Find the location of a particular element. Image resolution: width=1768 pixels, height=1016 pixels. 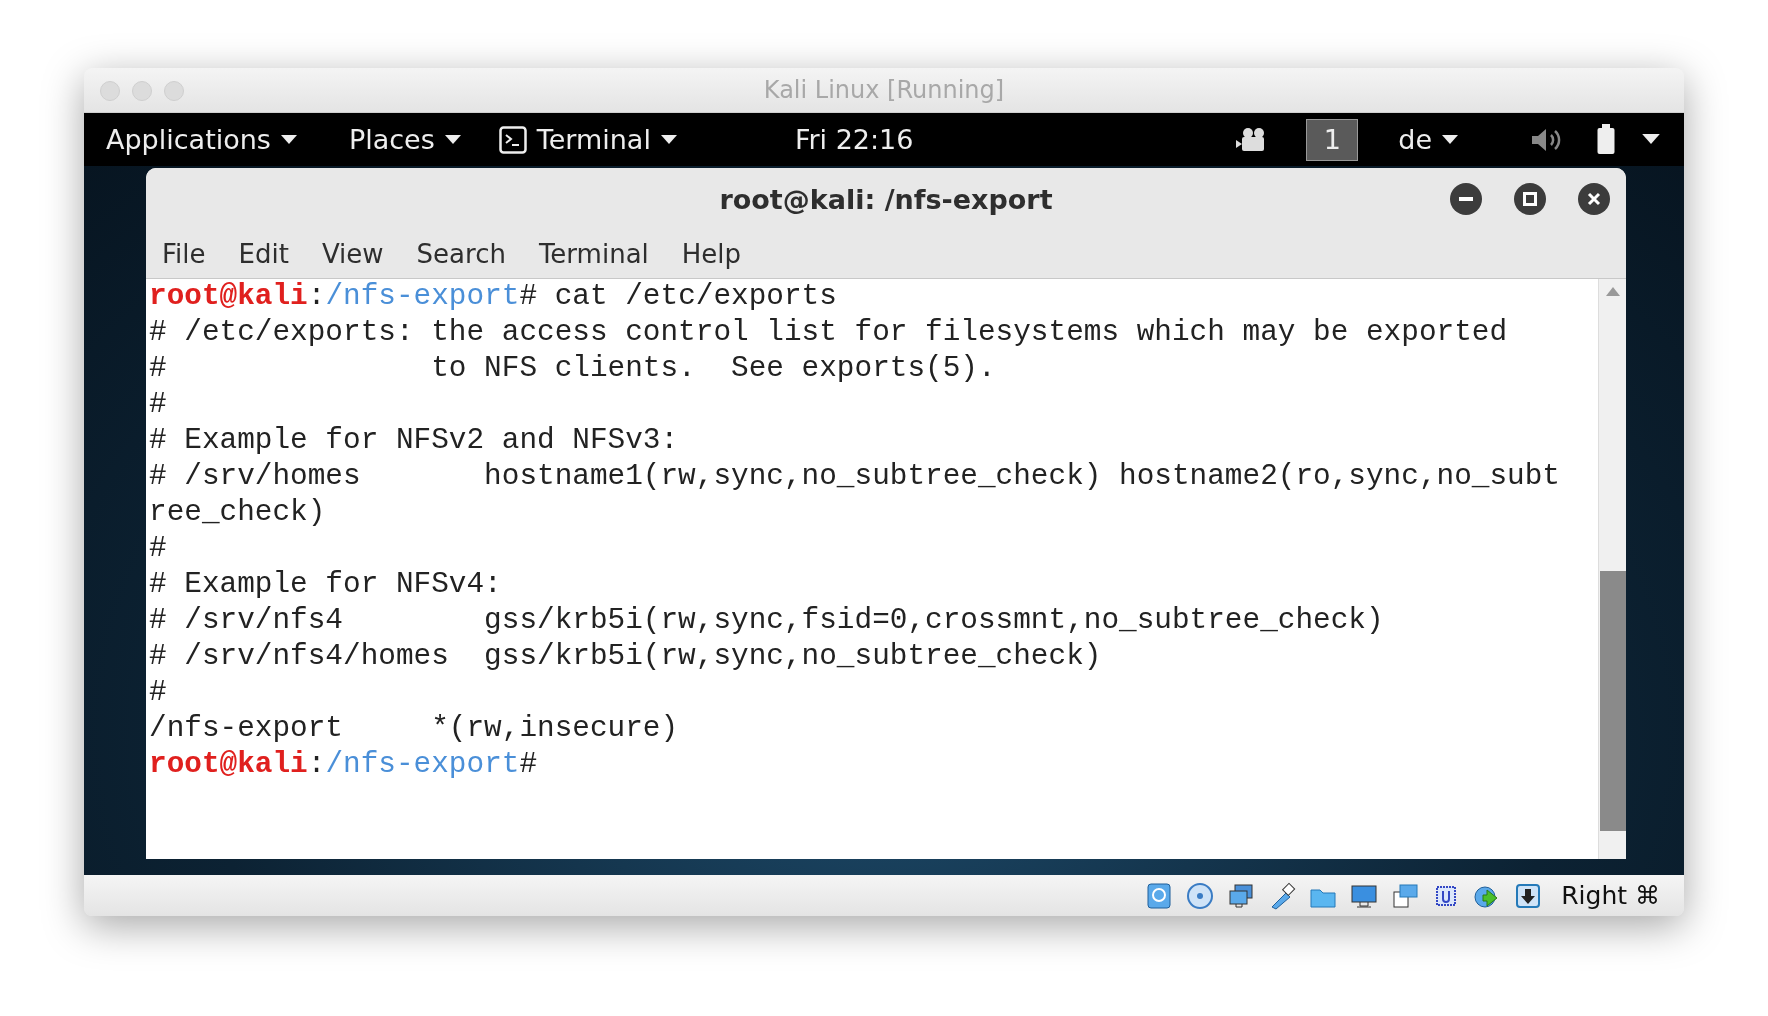

download-icon is located at coordinates (1528, 895).